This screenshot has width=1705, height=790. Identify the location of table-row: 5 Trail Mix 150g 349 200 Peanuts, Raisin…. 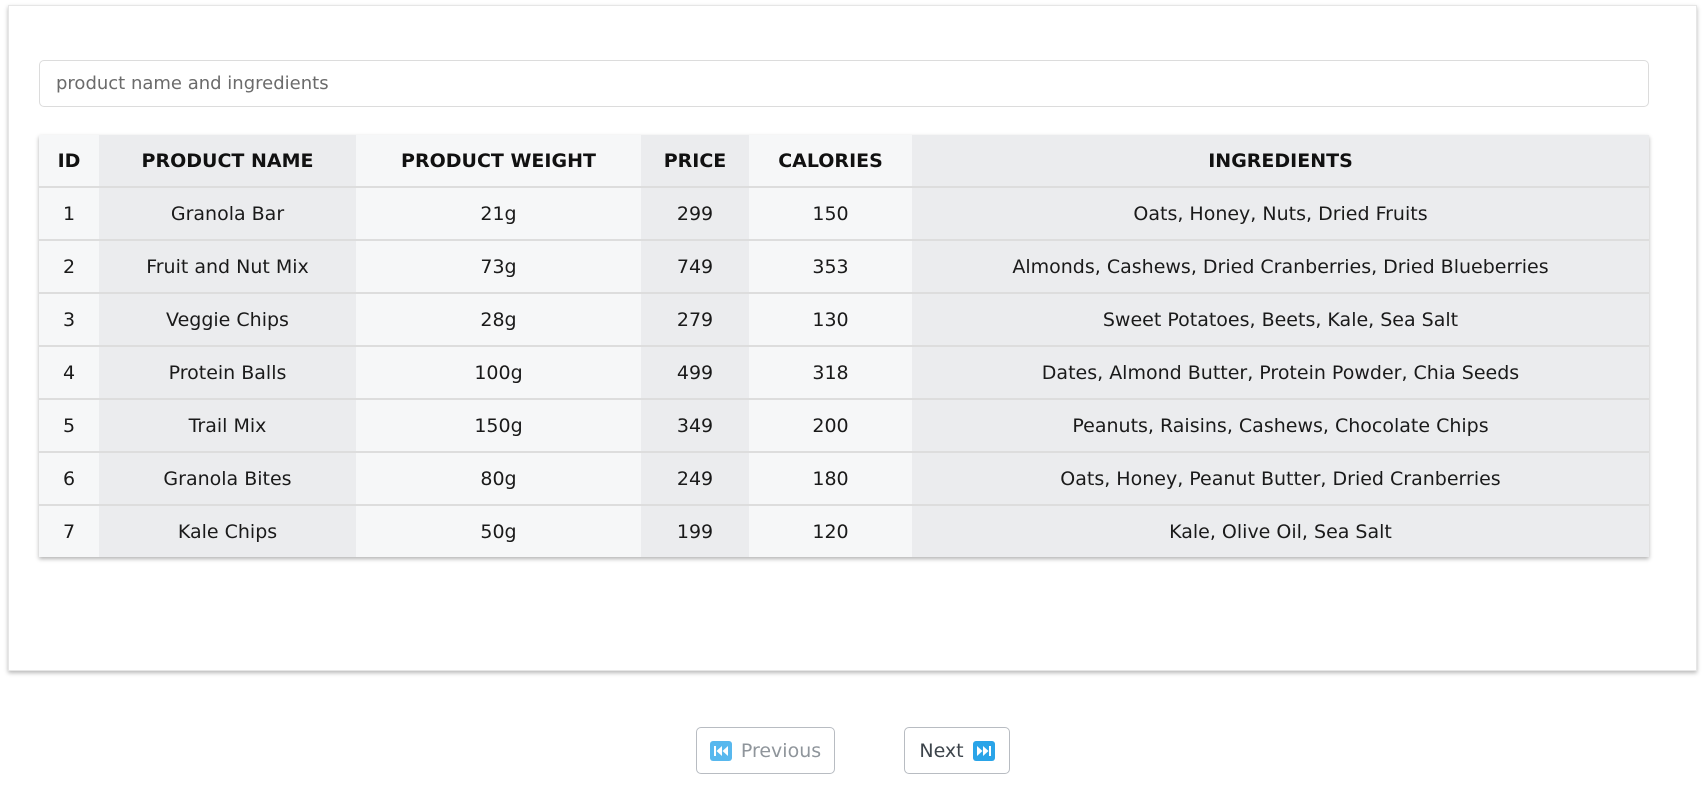
(844, 426).